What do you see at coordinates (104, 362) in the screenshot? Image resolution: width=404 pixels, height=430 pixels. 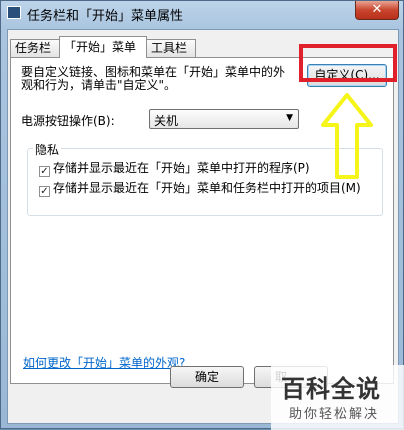 I see `help-link: 如何更改「开始」菜单的外观?` at bounding box center [104, 362].